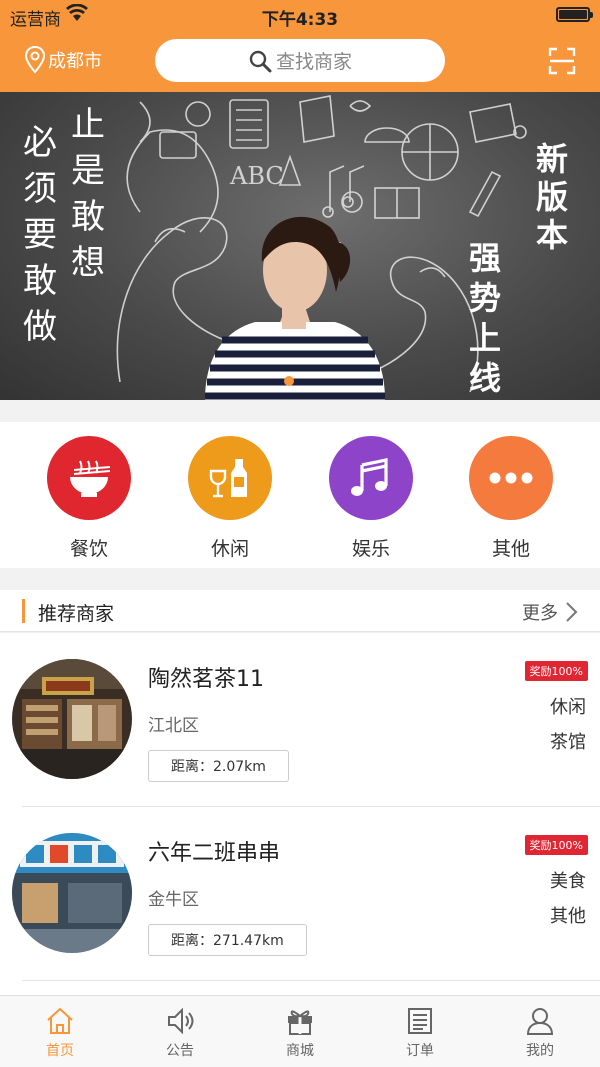 Image resolution: width=600 pixels, height=1067 pixels. What do you see at coordinates (40, 235) in the screenshot?
I see `banner-slogan-col1: 必须要敢做` at bounding box center [40, 235].